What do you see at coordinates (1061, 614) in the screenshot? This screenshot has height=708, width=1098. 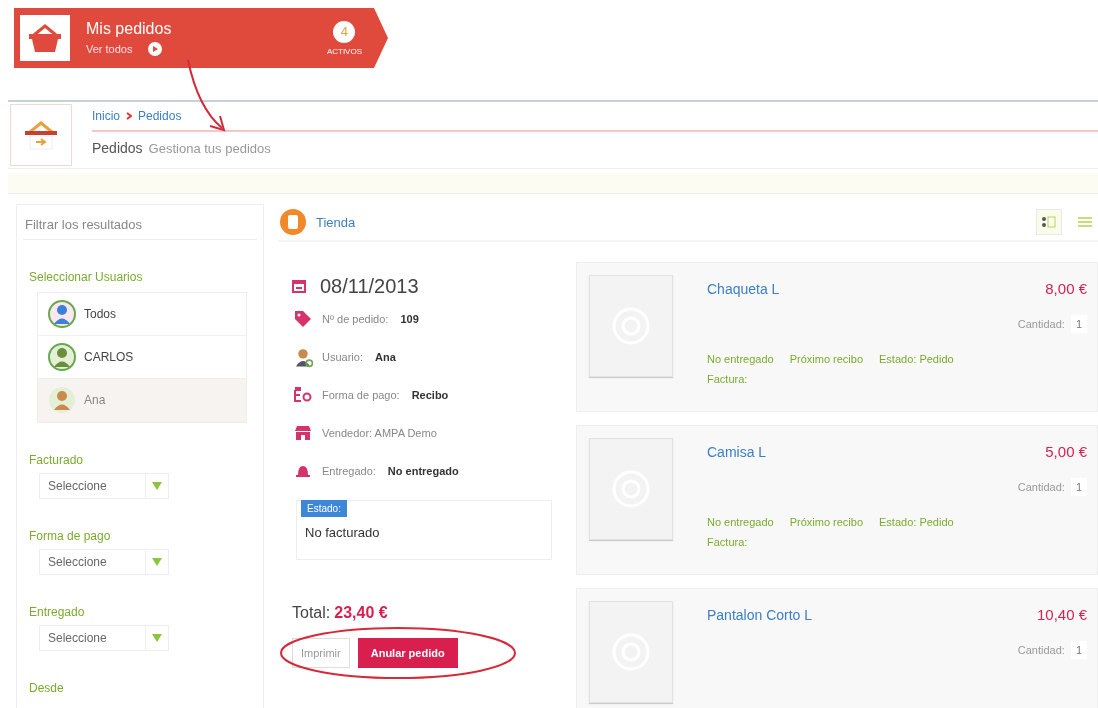 I see `product-price: 10,40 €` at bounding box center [1061, 614].